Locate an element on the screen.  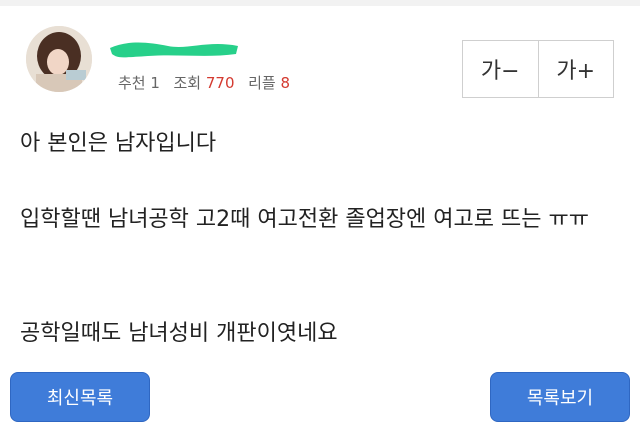
post-paragraph: 아 본인은 남자입니다 is located at coordinates (118, 143).